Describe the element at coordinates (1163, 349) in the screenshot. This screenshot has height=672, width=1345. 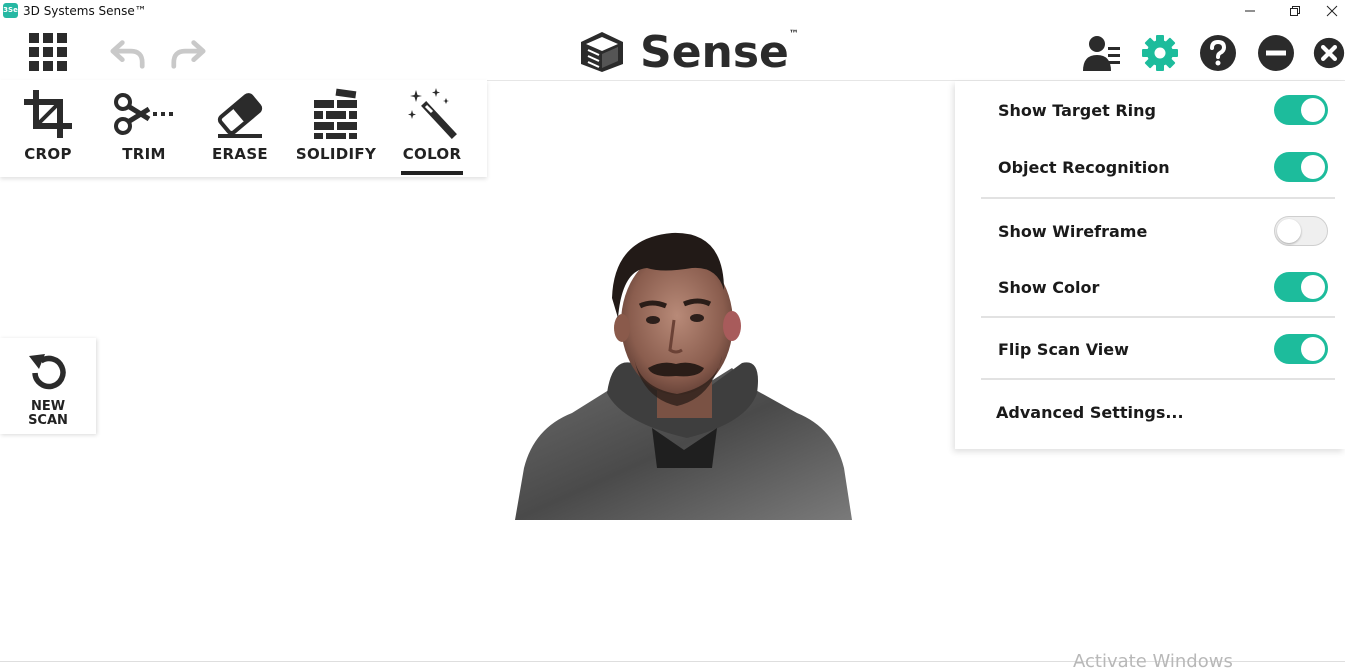
I see `setting-flip-scan-view: Flip Scan View` at that location.